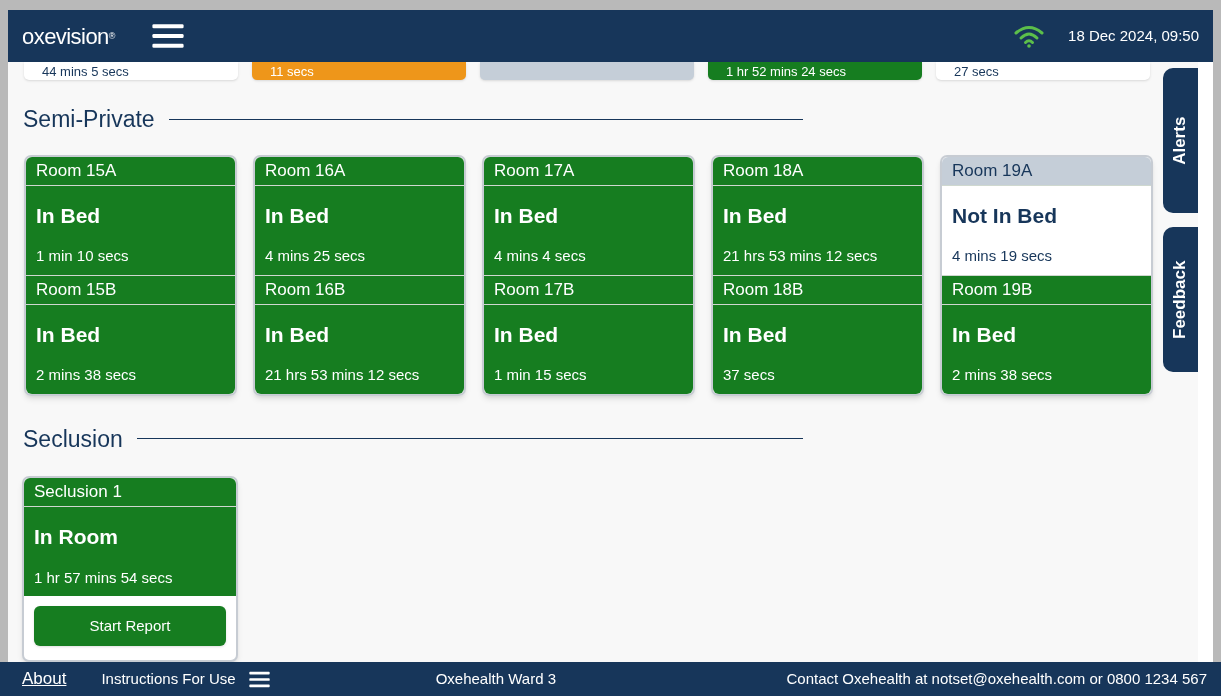 Image resolution: width=1221 pixels, height=696 pixels. Describe the element at coordinates (992, 170) in the screenshot. I see `room-name: Room 19A` at that location.